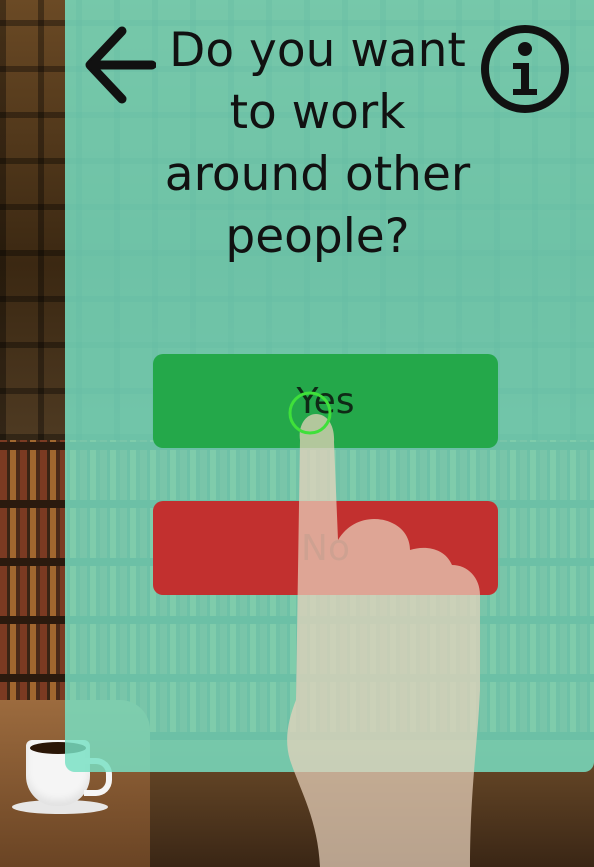  I want to click on info-button, so click(525, 69).